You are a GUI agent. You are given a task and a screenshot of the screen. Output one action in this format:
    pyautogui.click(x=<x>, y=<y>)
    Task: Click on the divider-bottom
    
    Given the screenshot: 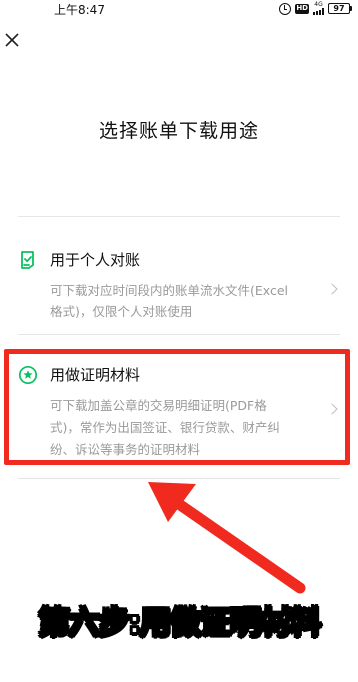 What is the action you would take?
    pyautogui.click(x=179, y=478)
    